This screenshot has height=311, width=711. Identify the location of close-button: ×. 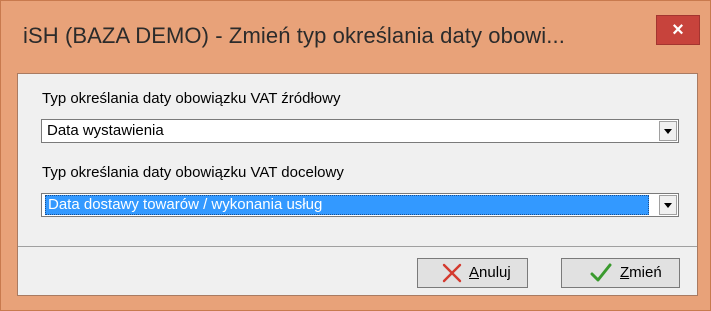
(678, 30).